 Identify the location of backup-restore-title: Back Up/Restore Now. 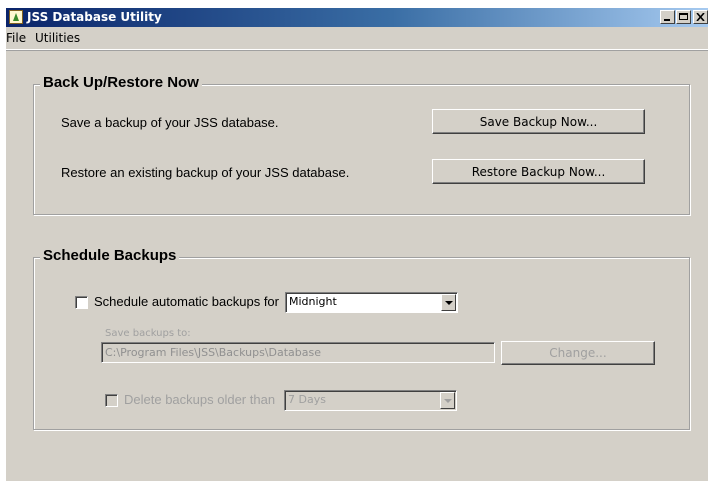
(121, 82).